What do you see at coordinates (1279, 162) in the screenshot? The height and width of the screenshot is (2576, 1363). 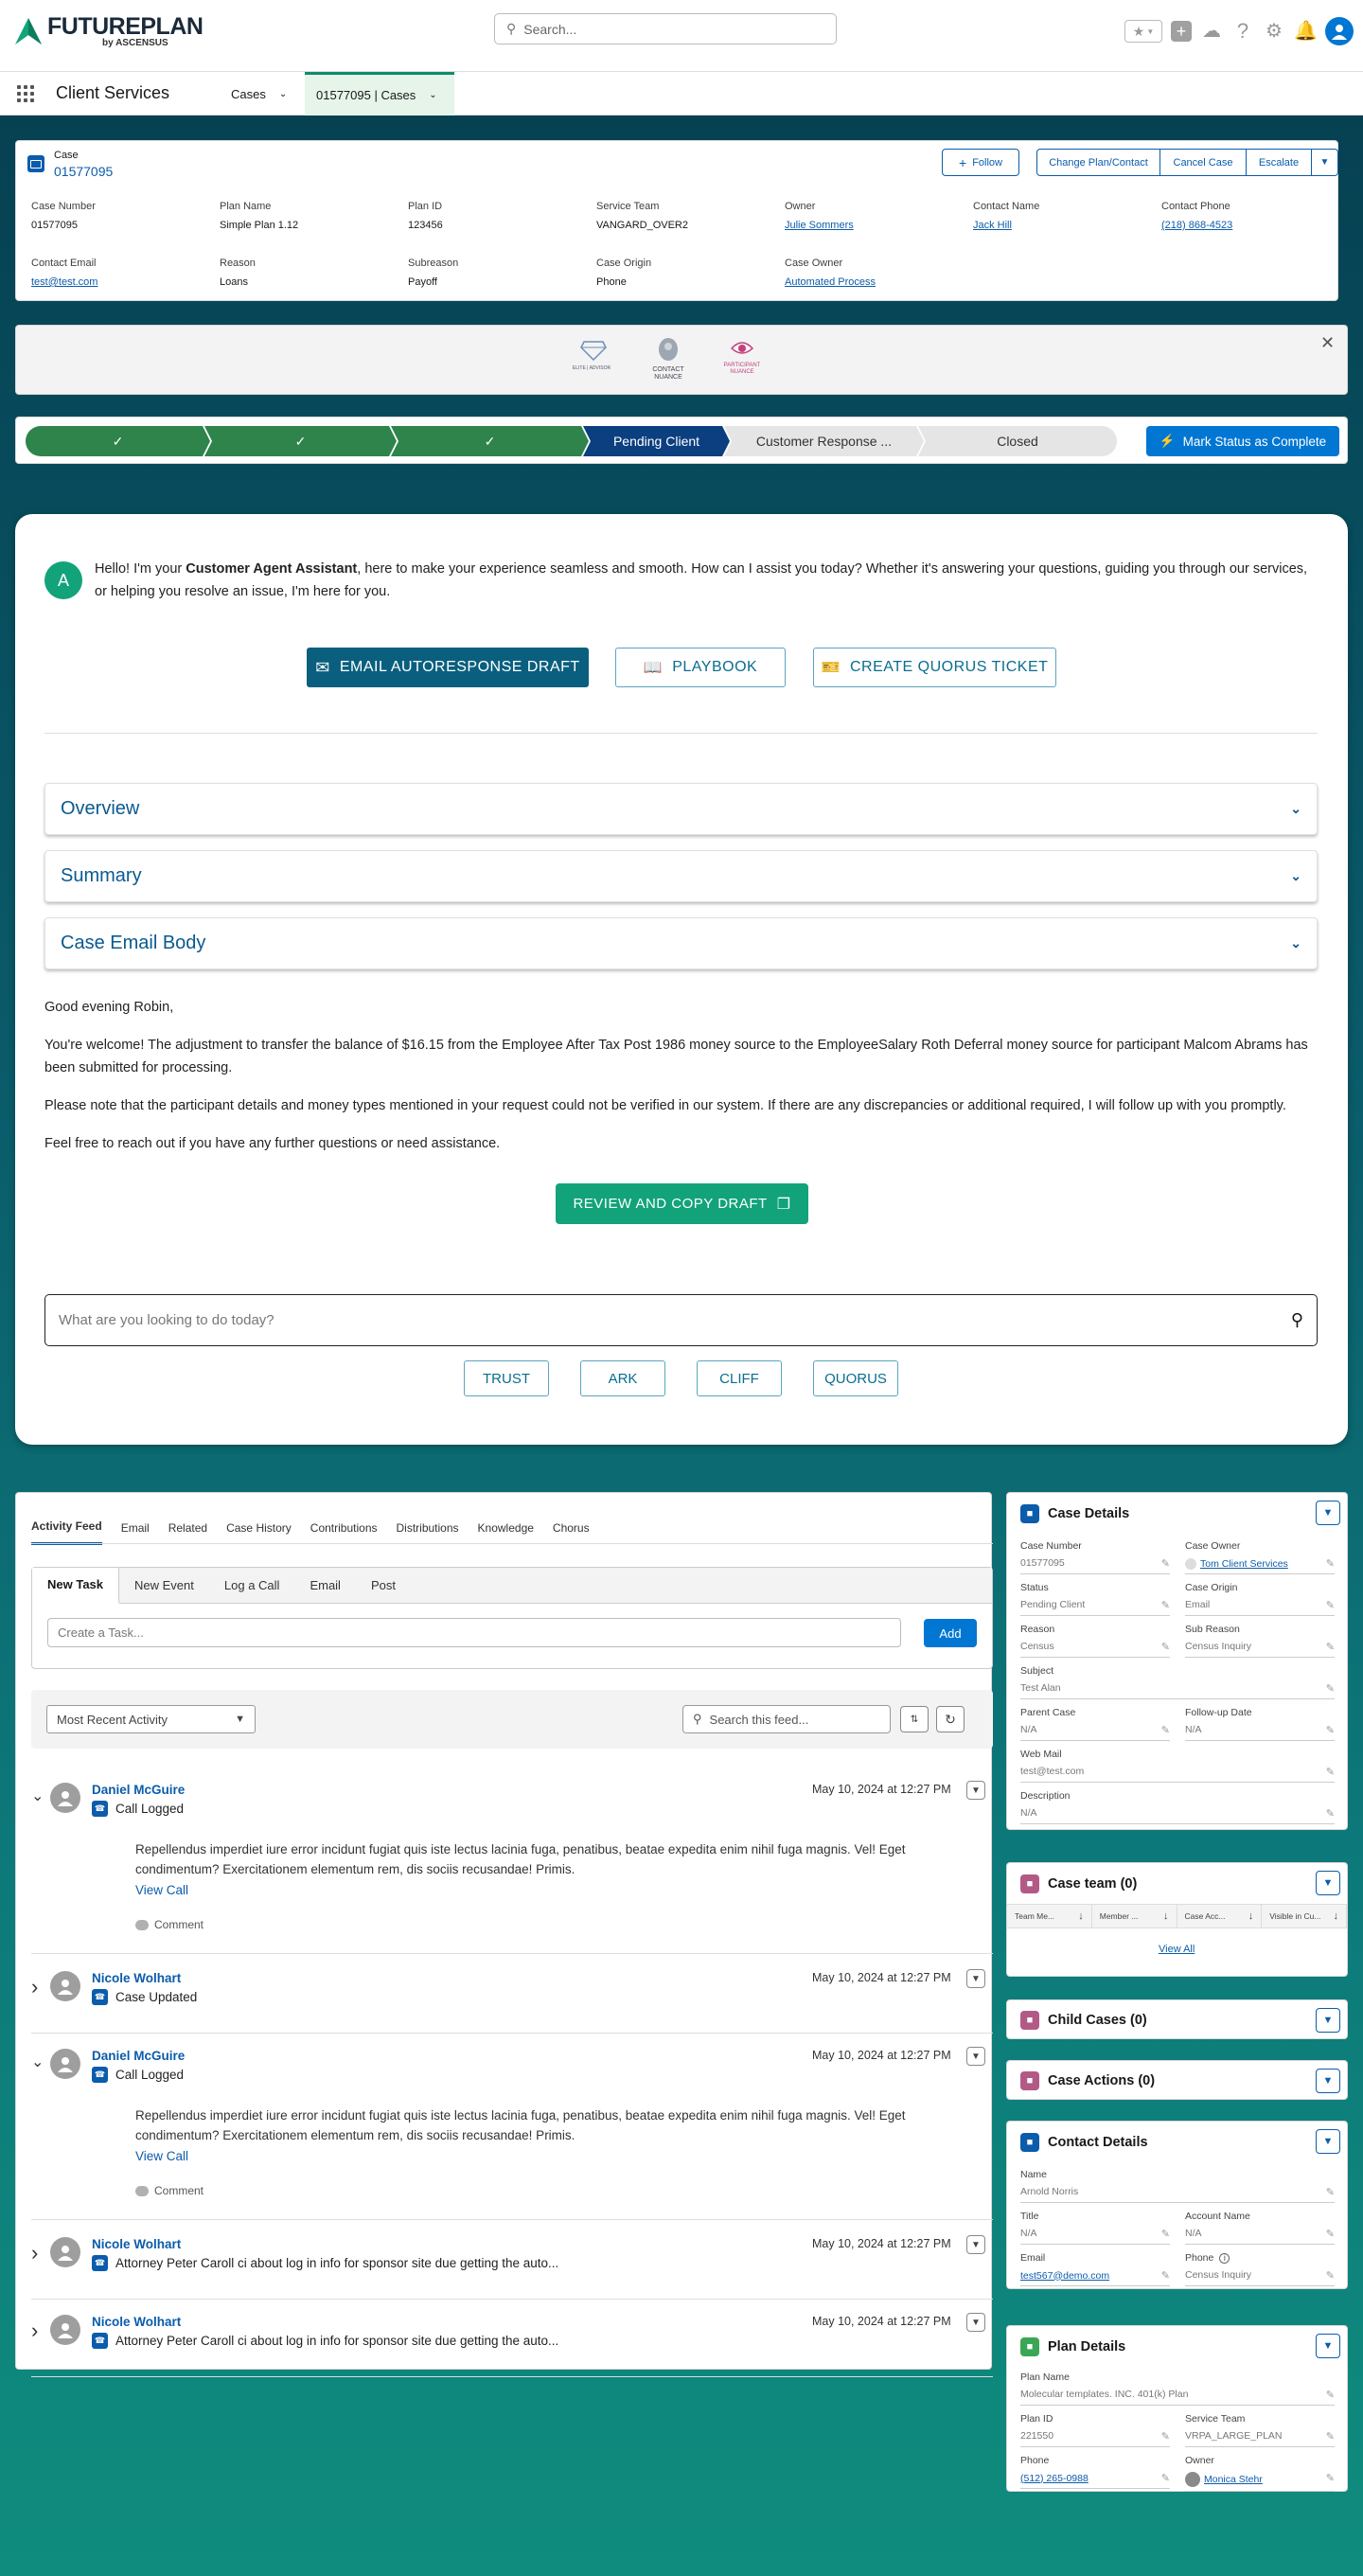 I see `escalate-button: Escalate` at bounding box center [1279, 162].